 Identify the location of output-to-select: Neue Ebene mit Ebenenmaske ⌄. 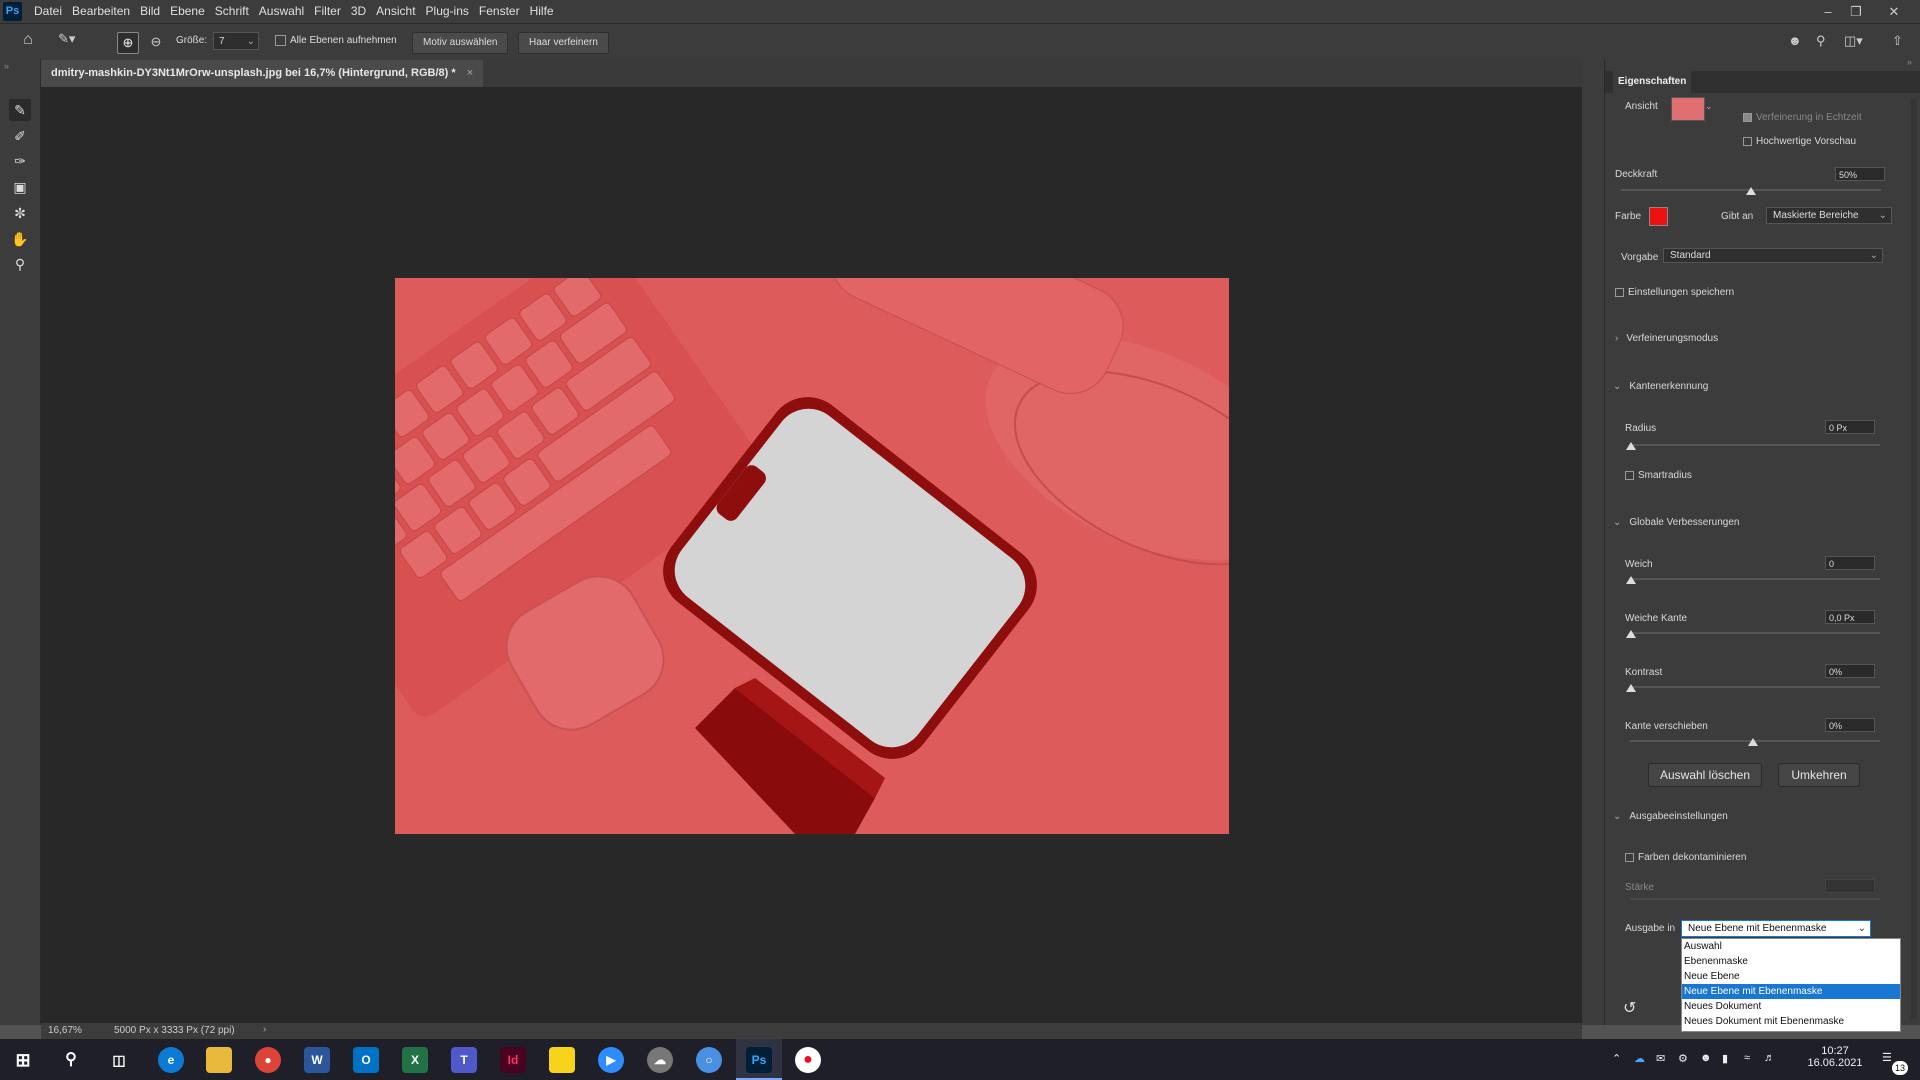
(1776, 928).